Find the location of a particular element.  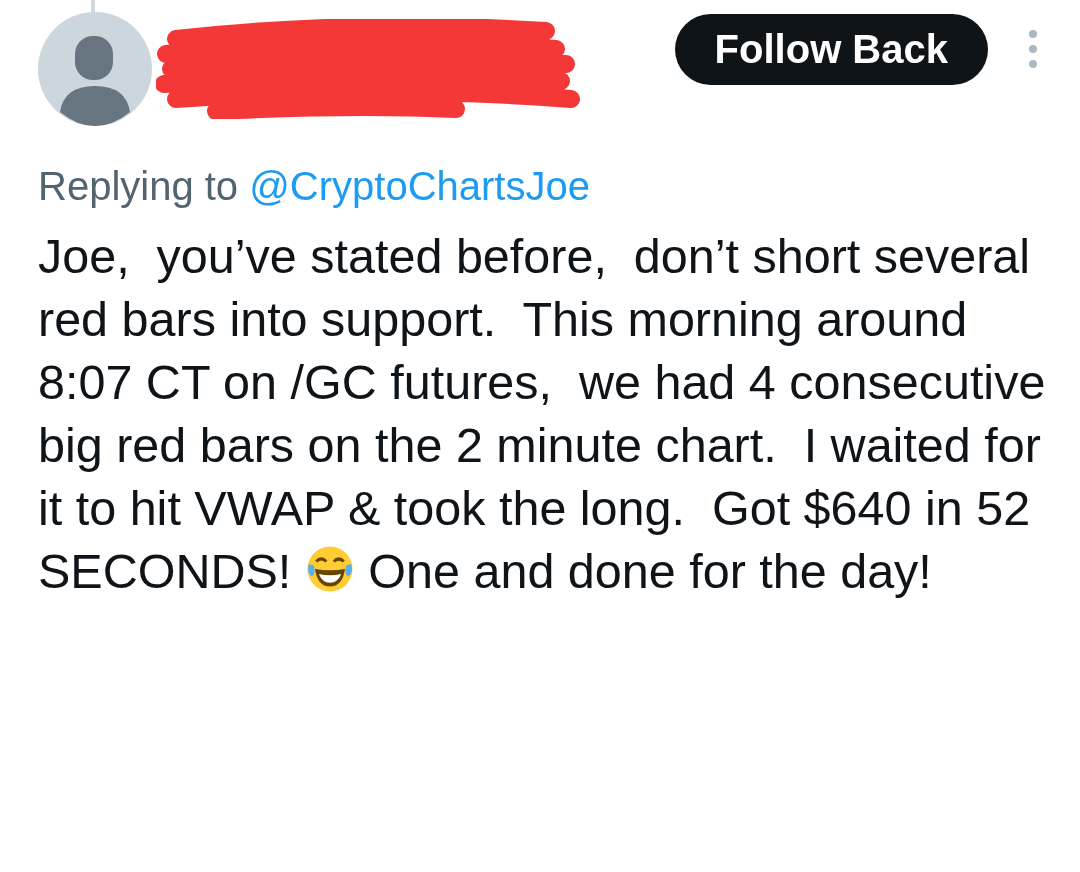

replying-to-label: Replying to is located at coordinates (138, 186).